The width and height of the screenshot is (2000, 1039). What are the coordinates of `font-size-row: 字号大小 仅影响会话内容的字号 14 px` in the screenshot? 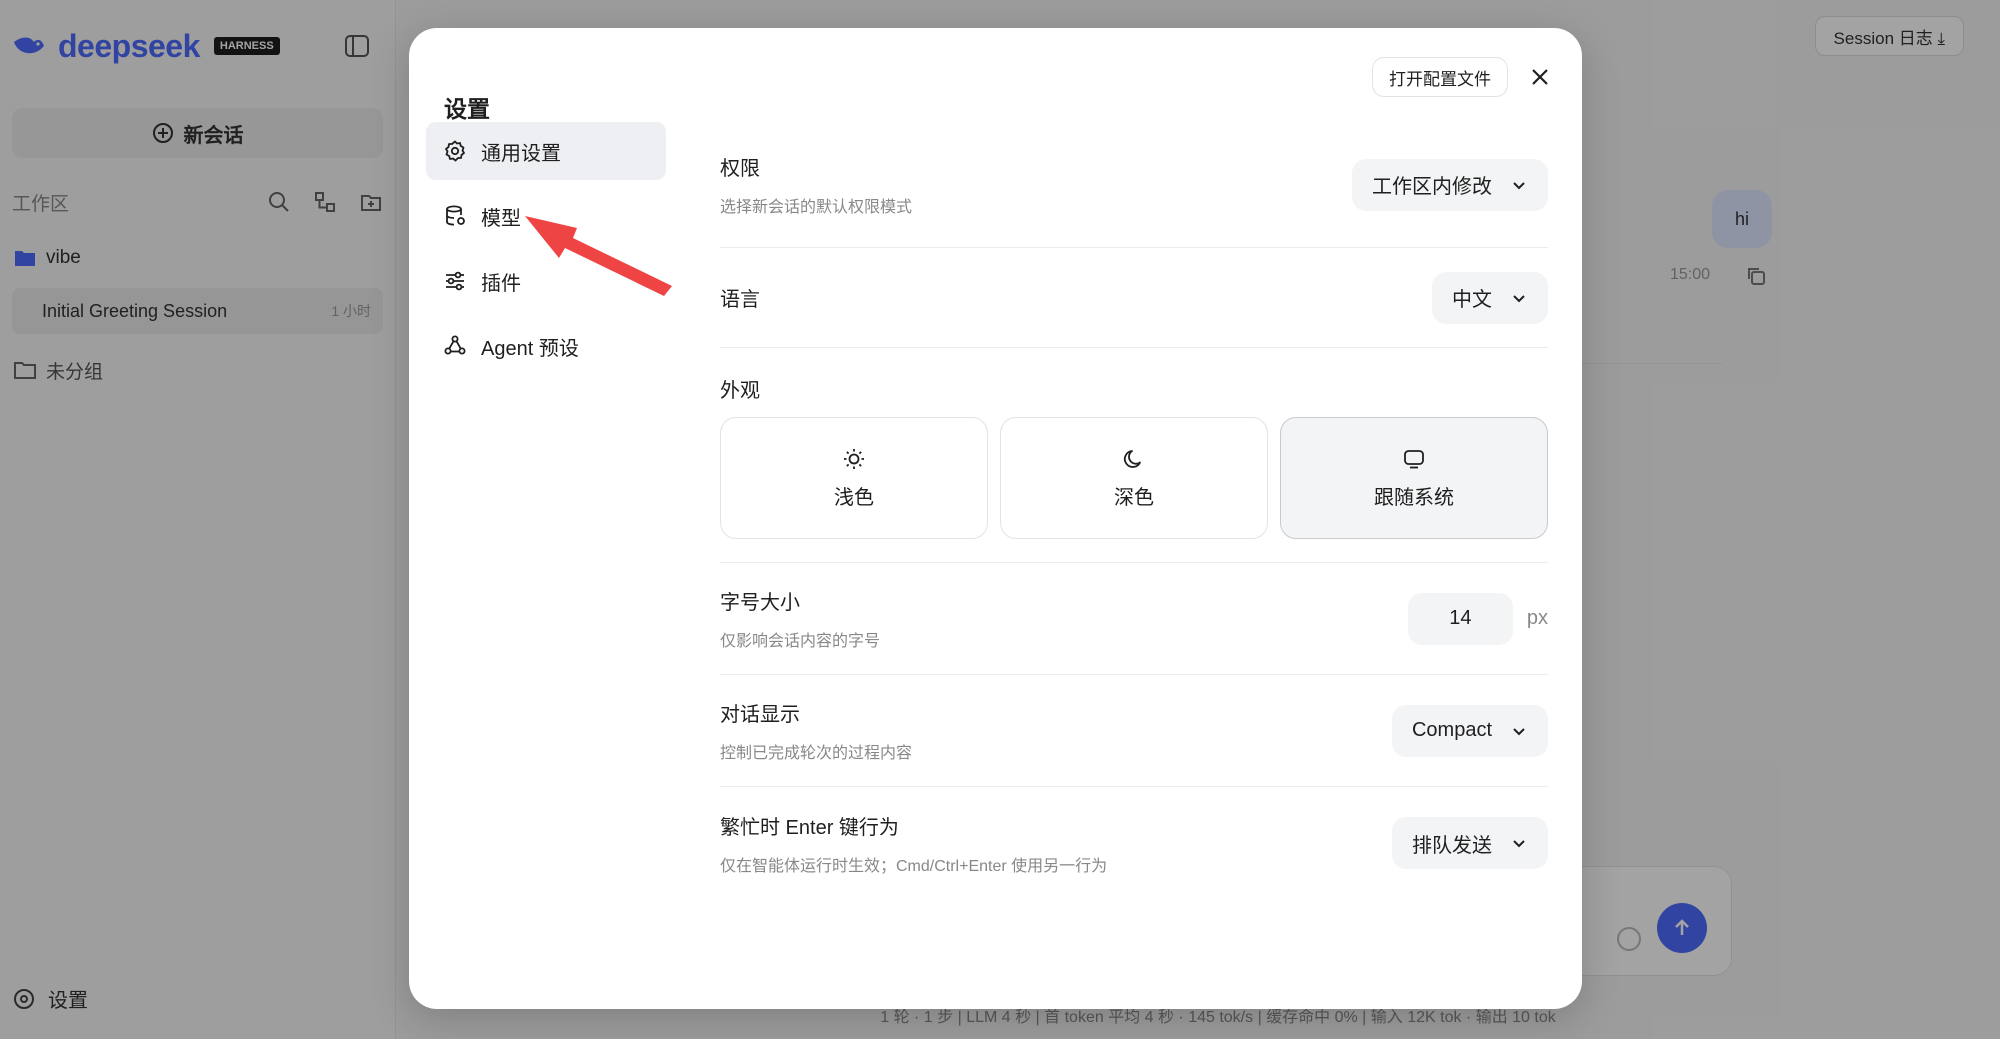 It's located at (1134, 619).